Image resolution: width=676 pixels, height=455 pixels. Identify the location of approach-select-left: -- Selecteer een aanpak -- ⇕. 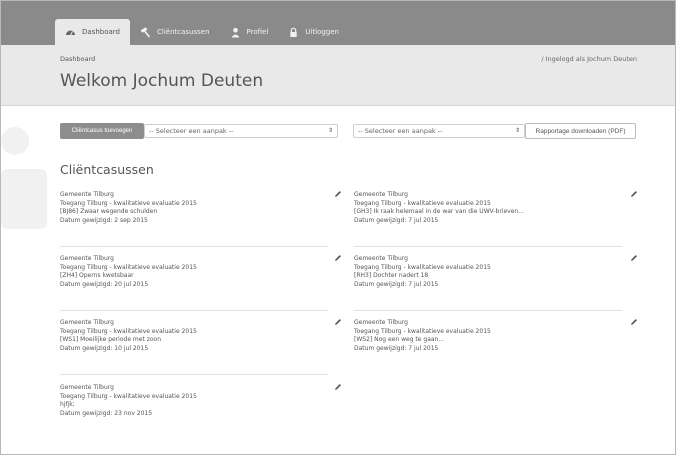
(241, 131).